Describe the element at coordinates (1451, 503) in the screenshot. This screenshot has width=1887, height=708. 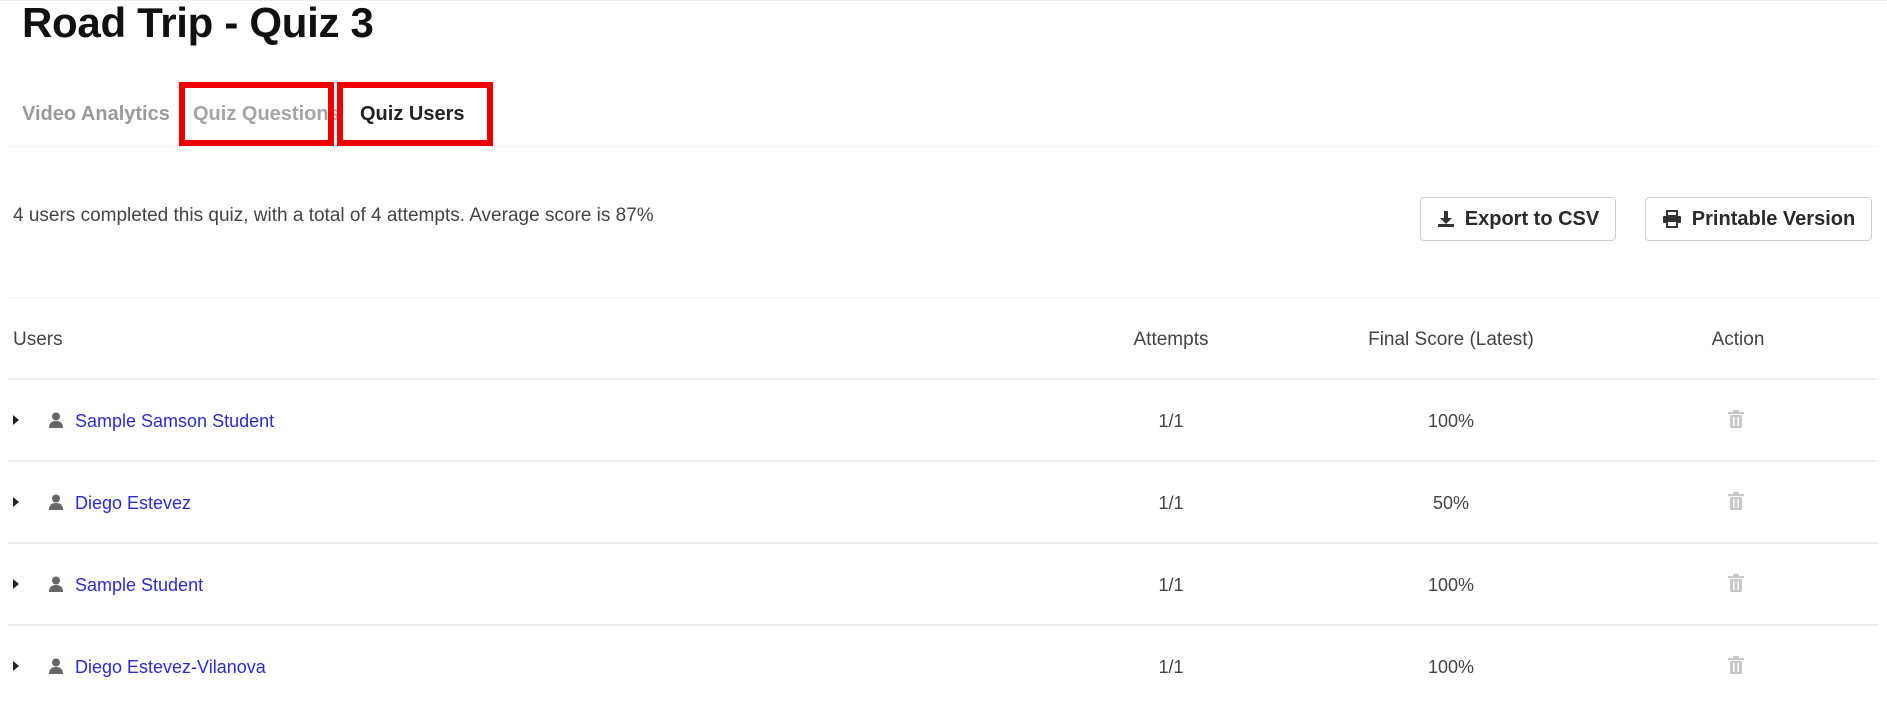
I see `score-cell: 50%` at that location.